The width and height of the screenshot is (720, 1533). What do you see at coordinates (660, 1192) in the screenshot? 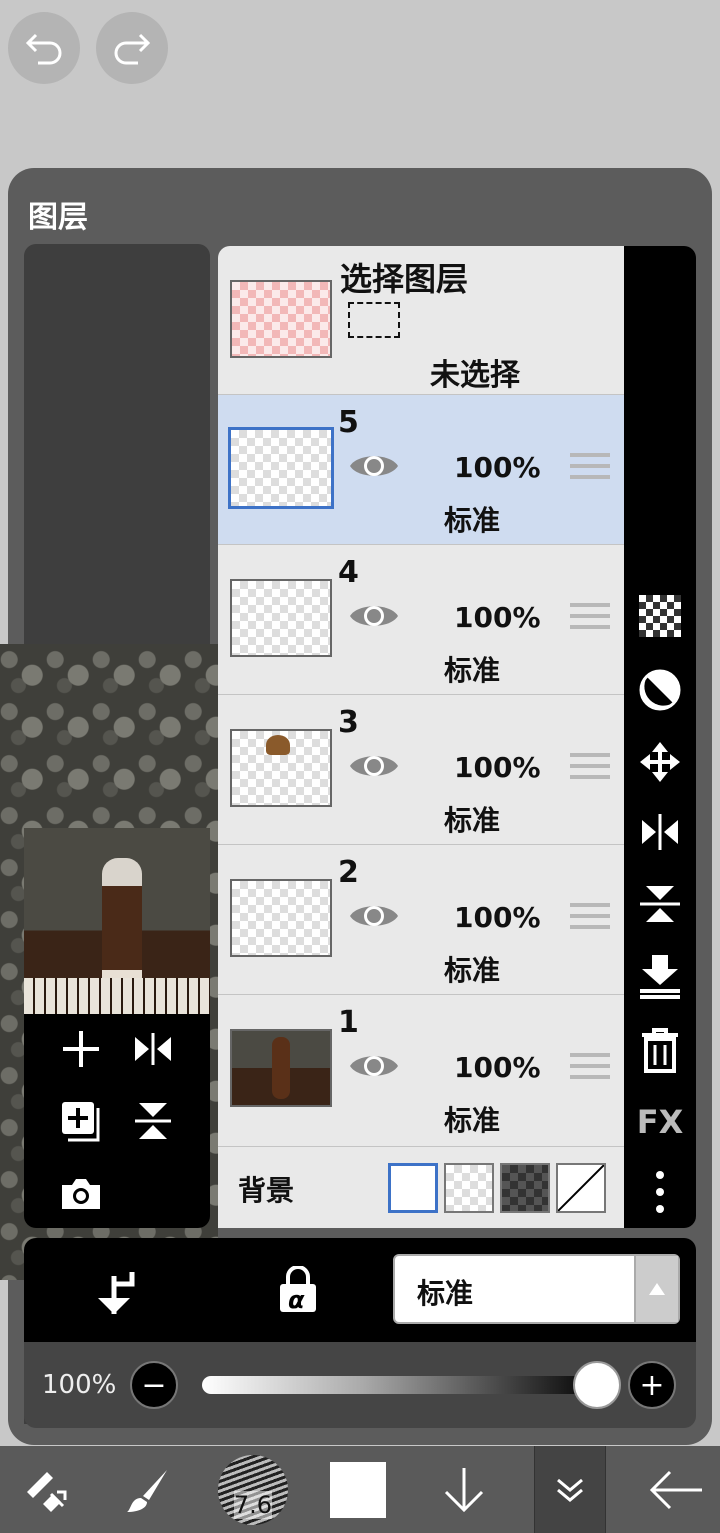
I see `more-icon` at bounding box center [660, 1192].